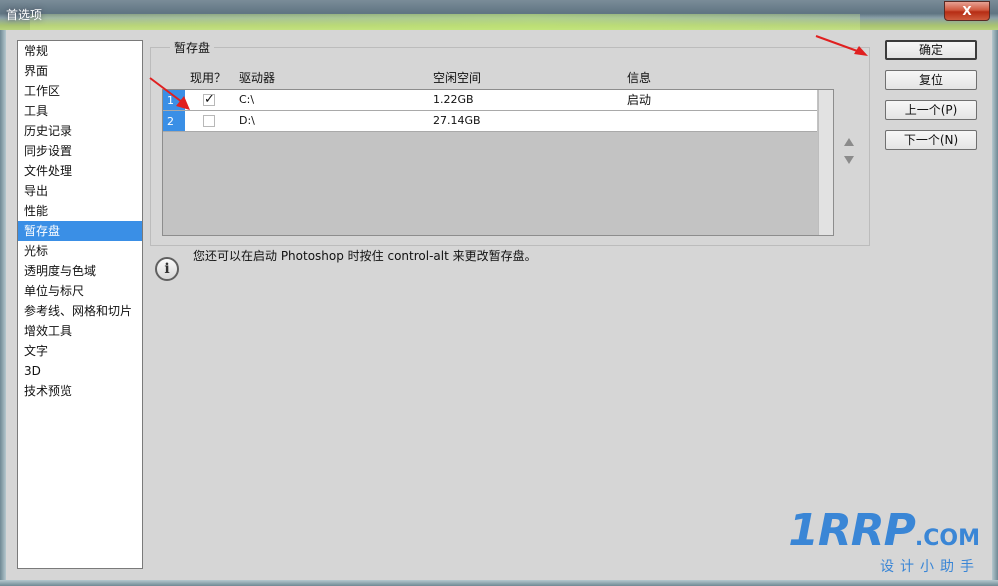  Describe the element at coordinates (209, 121) in the screenshot. I see `active-checkbox` at that location.